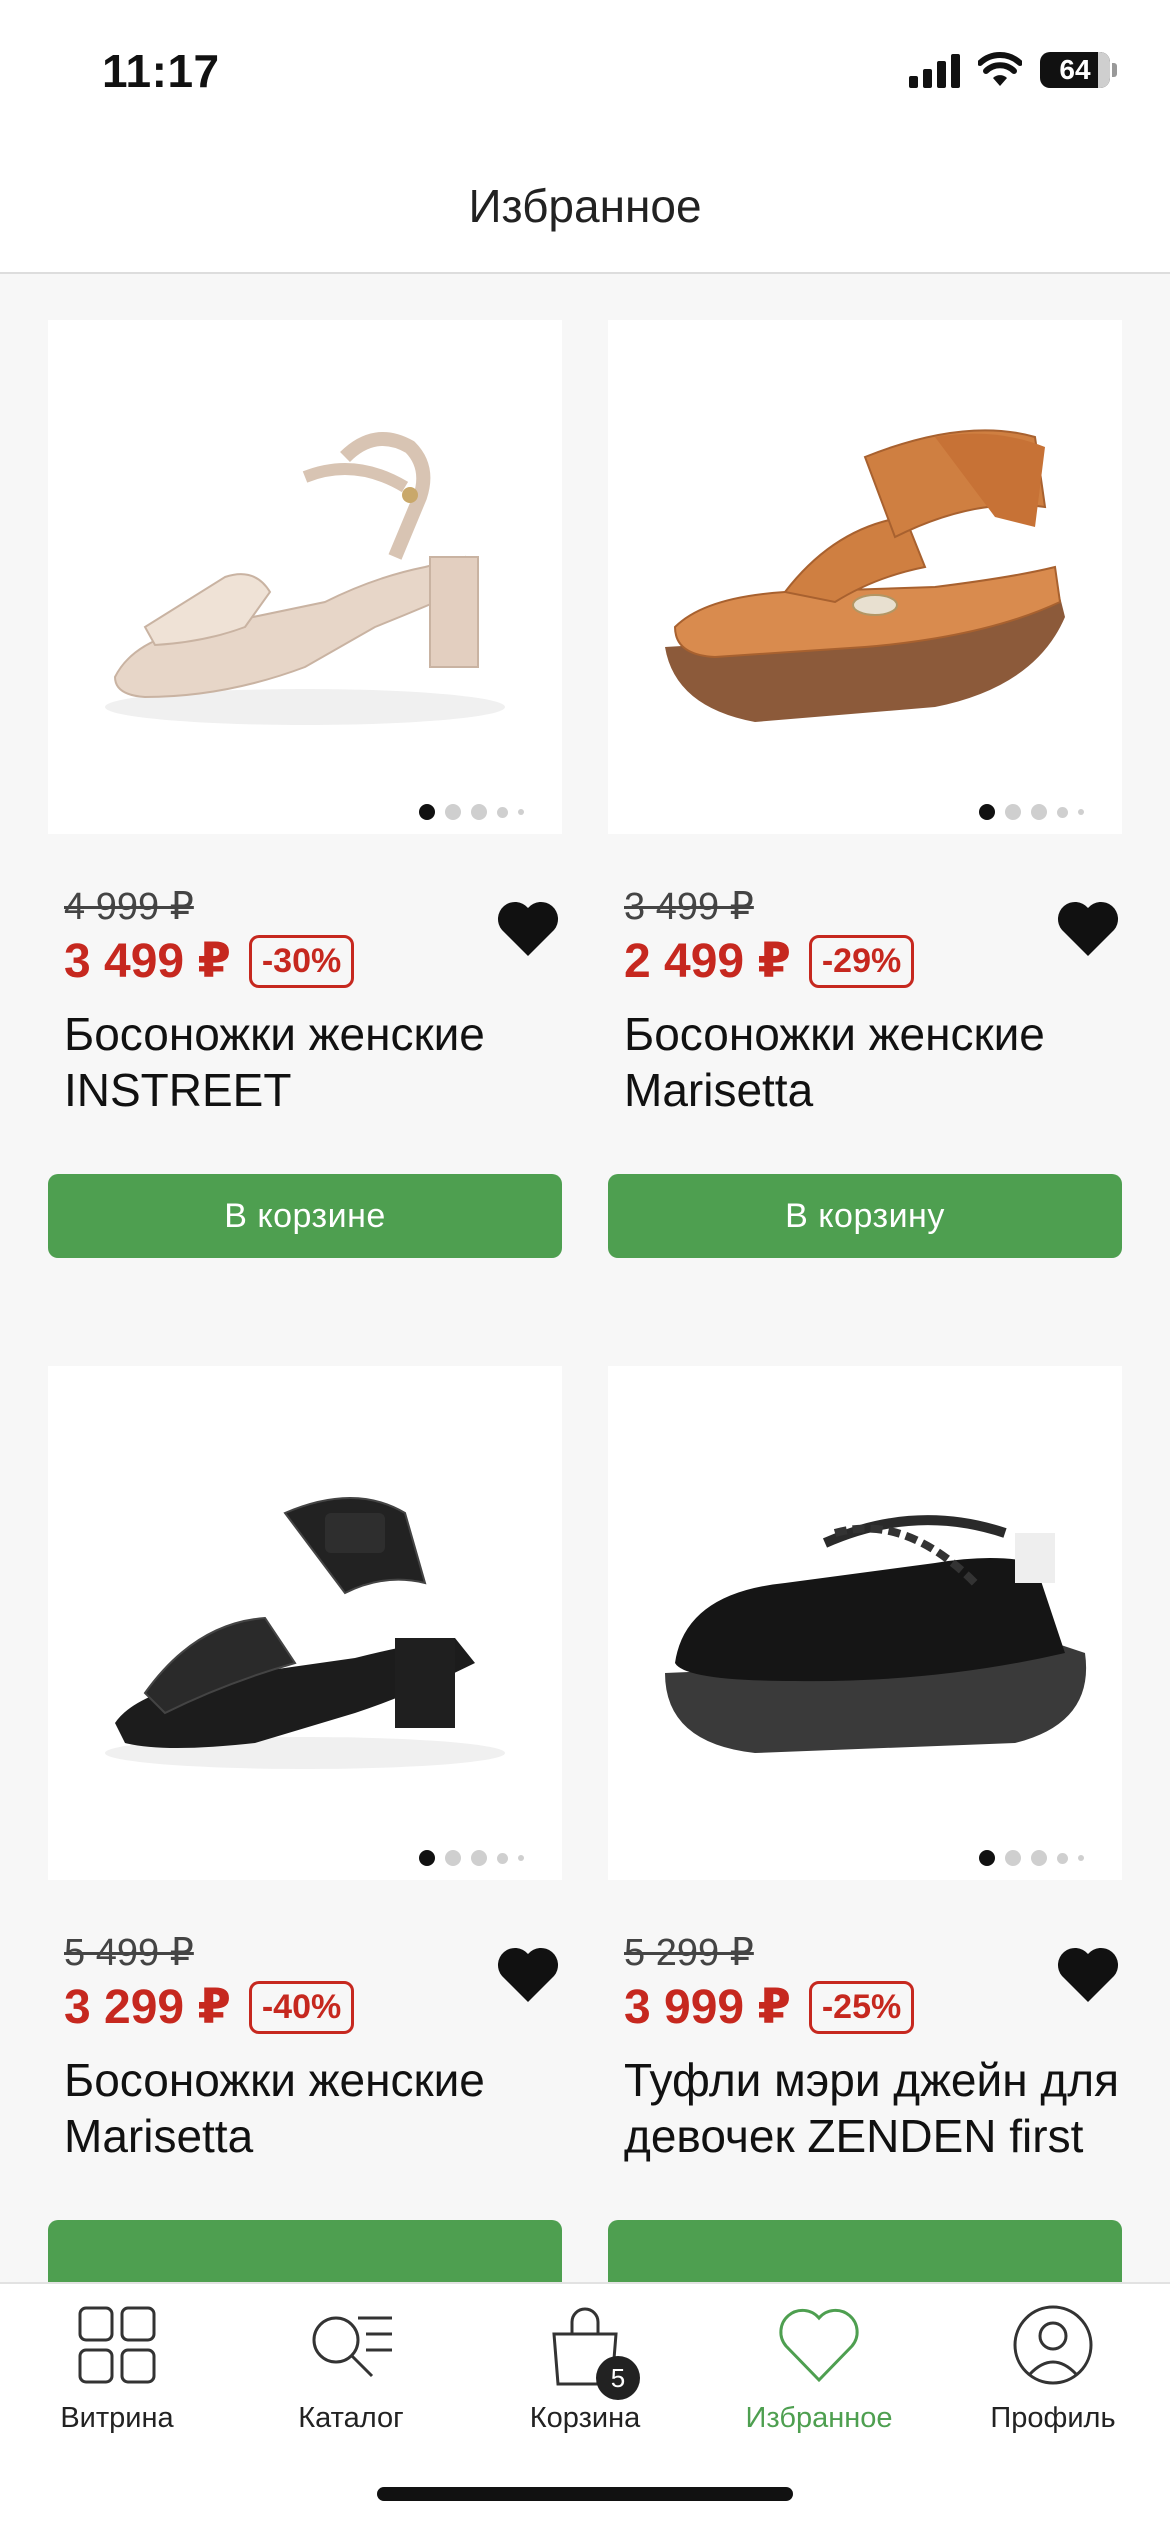  Describe the element at coordinates (352, 2347) in the screenshot. I see `search-list-icon` at that location.